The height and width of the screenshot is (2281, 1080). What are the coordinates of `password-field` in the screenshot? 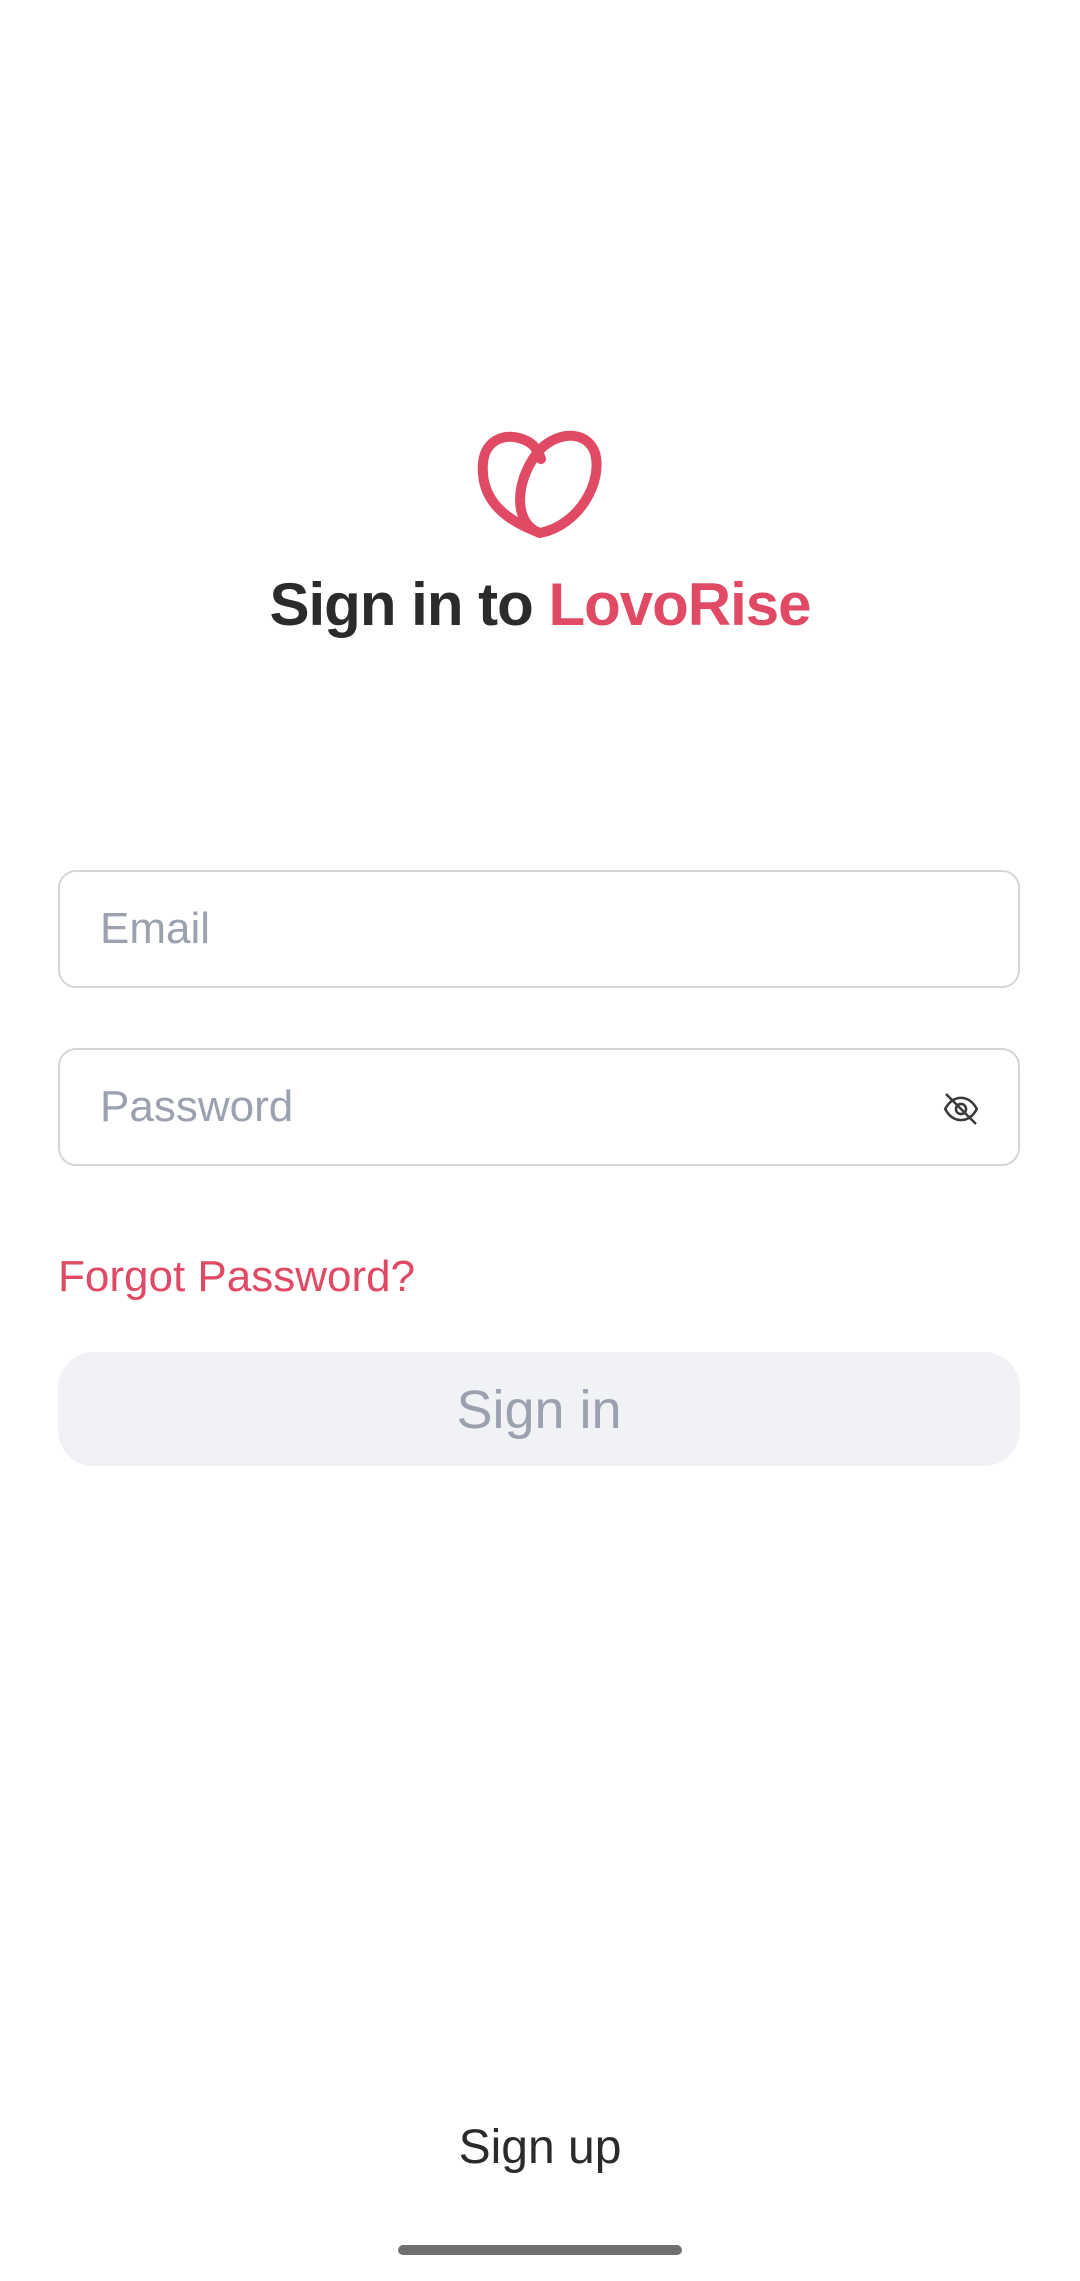 It's located at (539, 1107).